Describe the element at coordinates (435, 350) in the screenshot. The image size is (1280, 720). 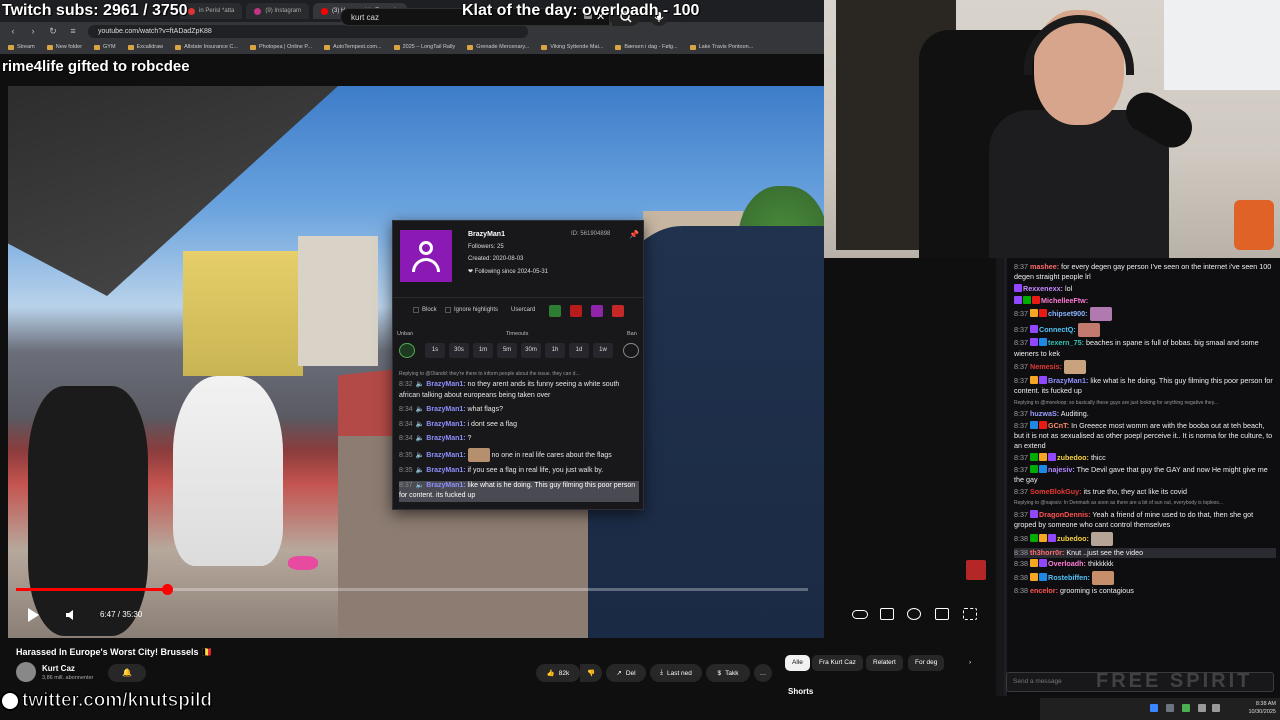
I see `timeout-button: 1s` at that location.